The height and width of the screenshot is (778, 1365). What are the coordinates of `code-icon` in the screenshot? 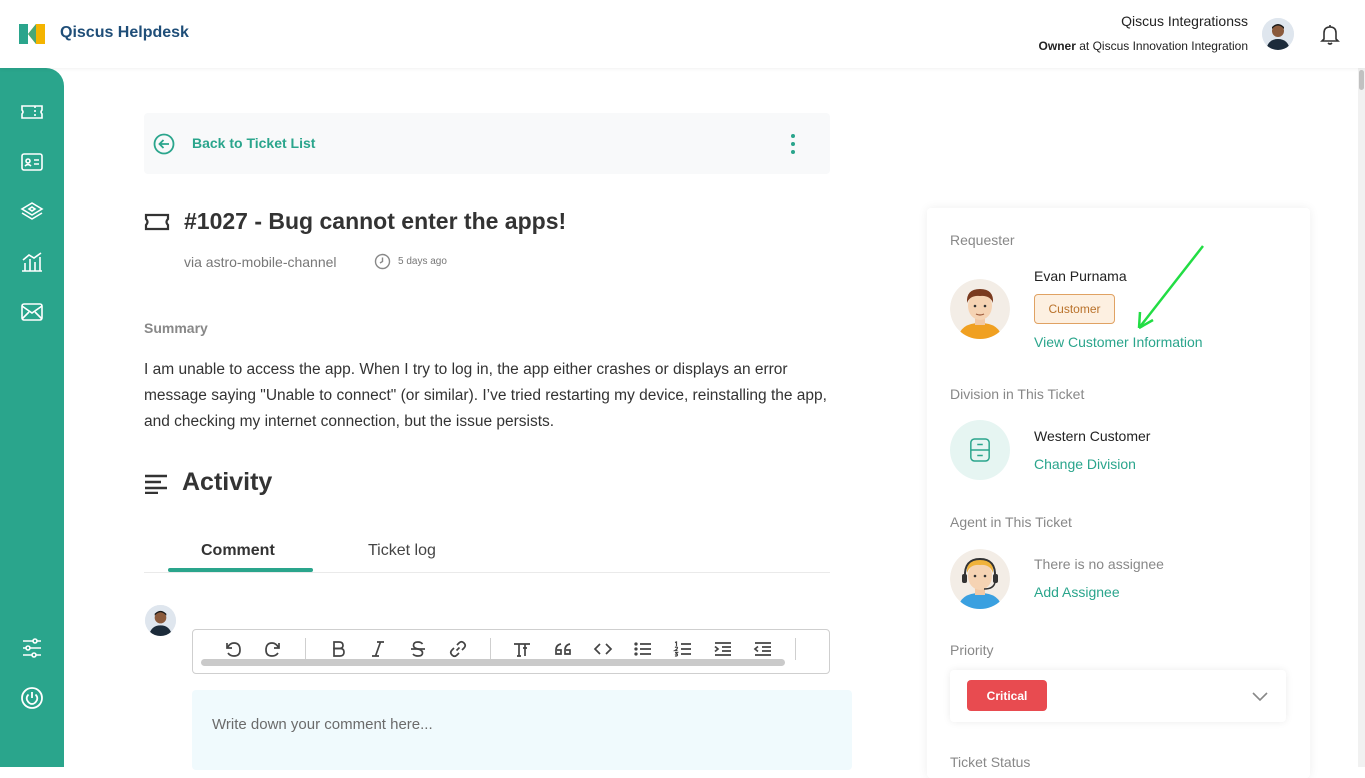 It's located at (603, 649).